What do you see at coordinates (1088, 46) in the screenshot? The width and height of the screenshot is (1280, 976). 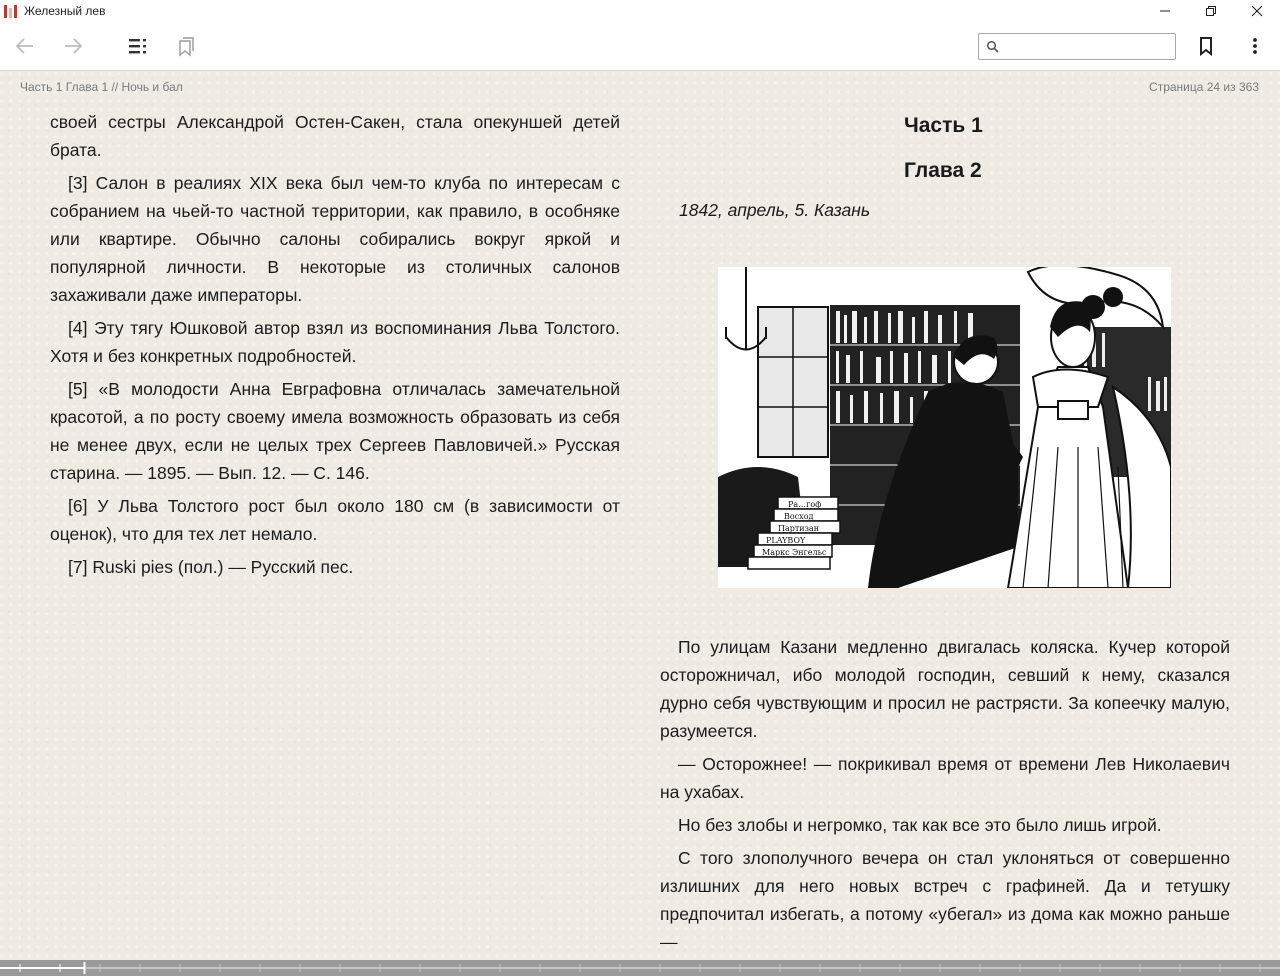 I see `search-input` at bounding box center [1088, 46].